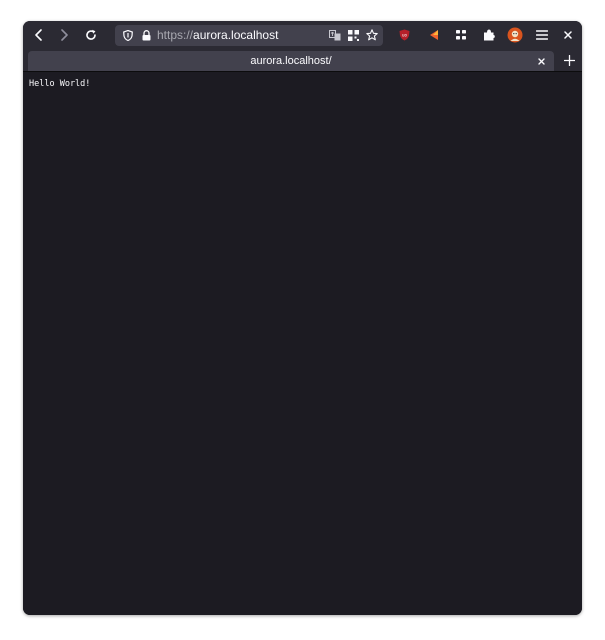  I want to click on plus-icon, so click(569, 60).